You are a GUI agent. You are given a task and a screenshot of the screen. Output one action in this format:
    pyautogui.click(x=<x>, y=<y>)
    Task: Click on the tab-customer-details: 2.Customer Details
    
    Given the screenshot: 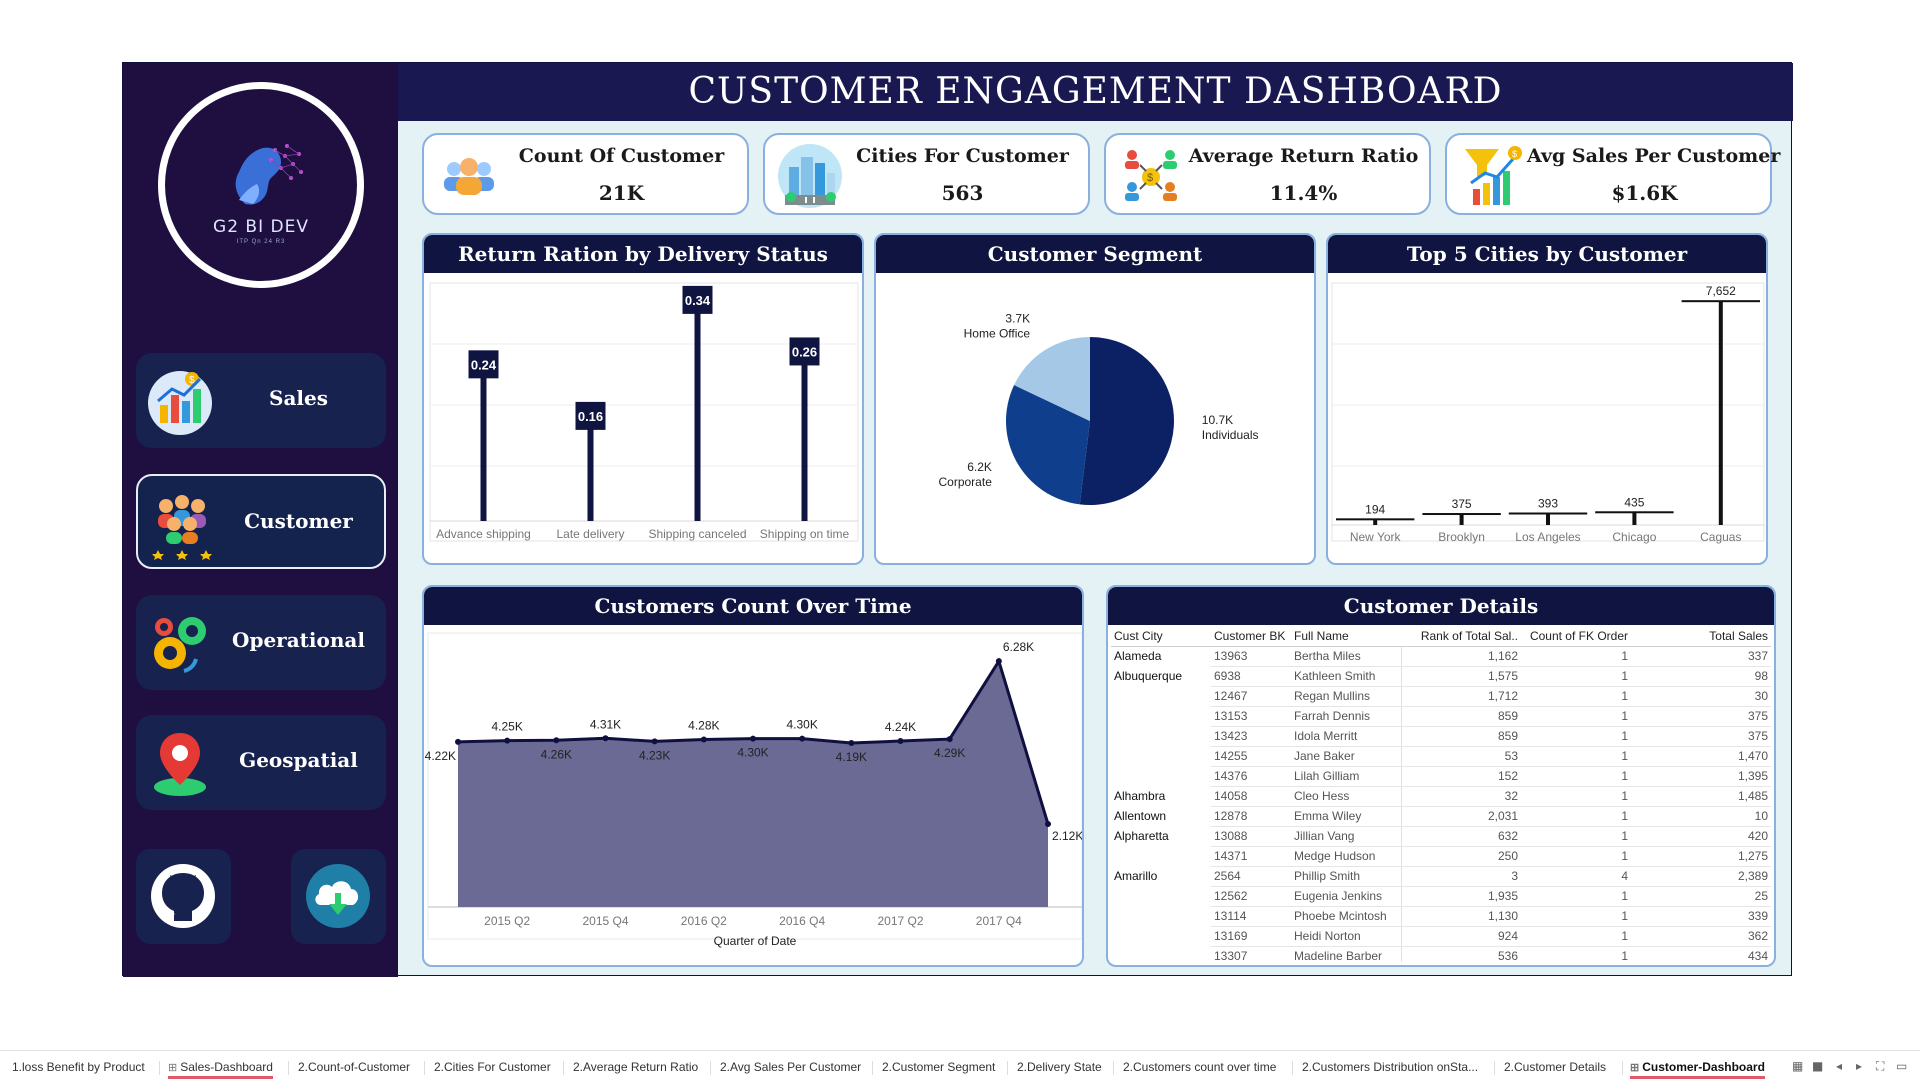 What is the action you would take?
    pyautogui.click(x=1555, y=1067)
    